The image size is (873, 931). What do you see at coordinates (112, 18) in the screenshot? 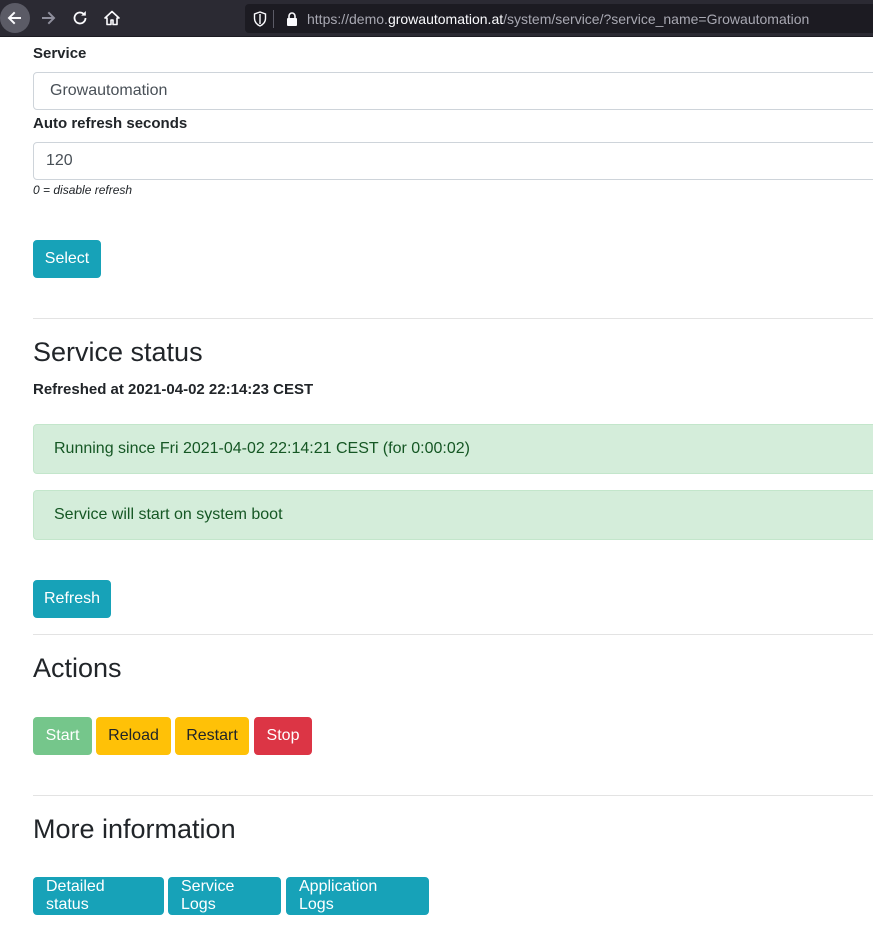
I see `home-icon` at bounding box center [112, 18].